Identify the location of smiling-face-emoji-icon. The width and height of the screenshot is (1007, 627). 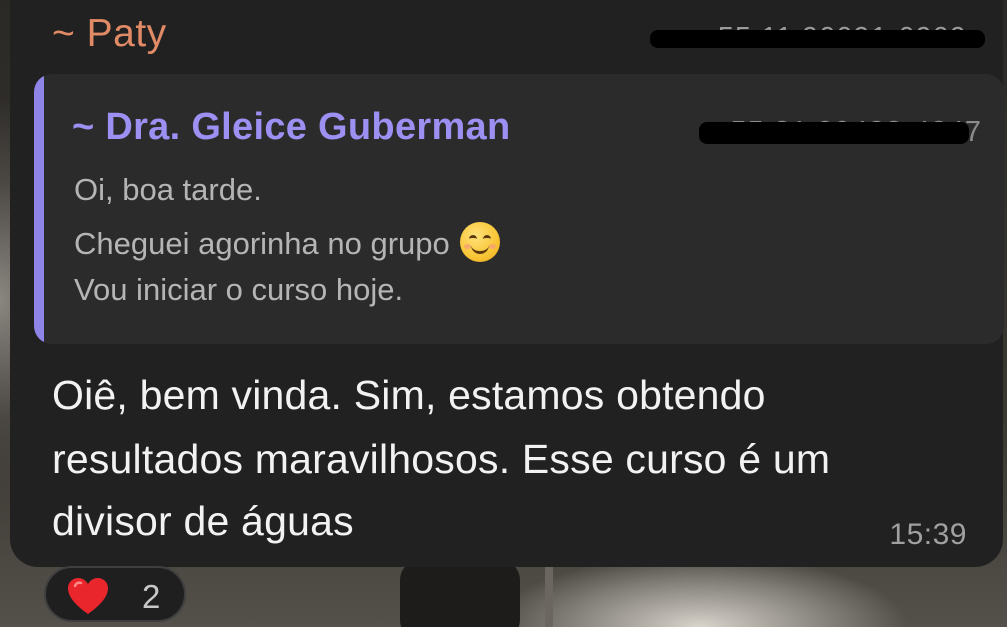
(479, 242).